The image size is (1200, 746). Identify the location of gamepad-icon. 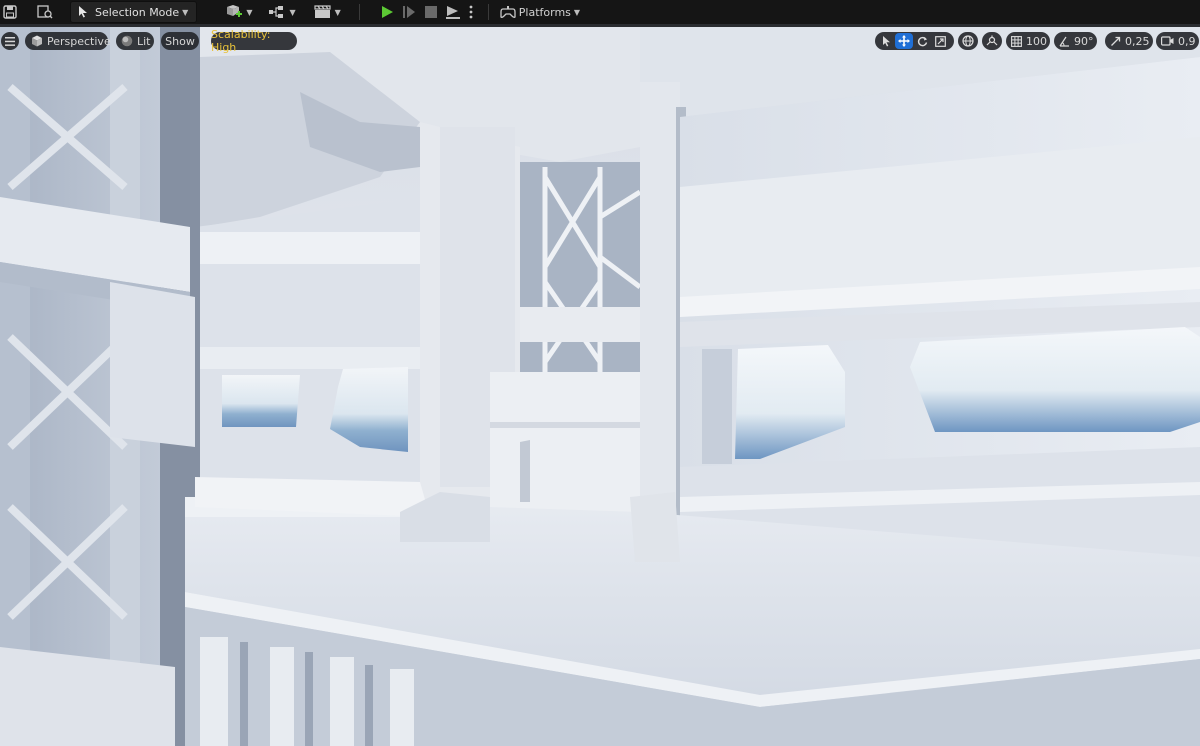
(508, 12).